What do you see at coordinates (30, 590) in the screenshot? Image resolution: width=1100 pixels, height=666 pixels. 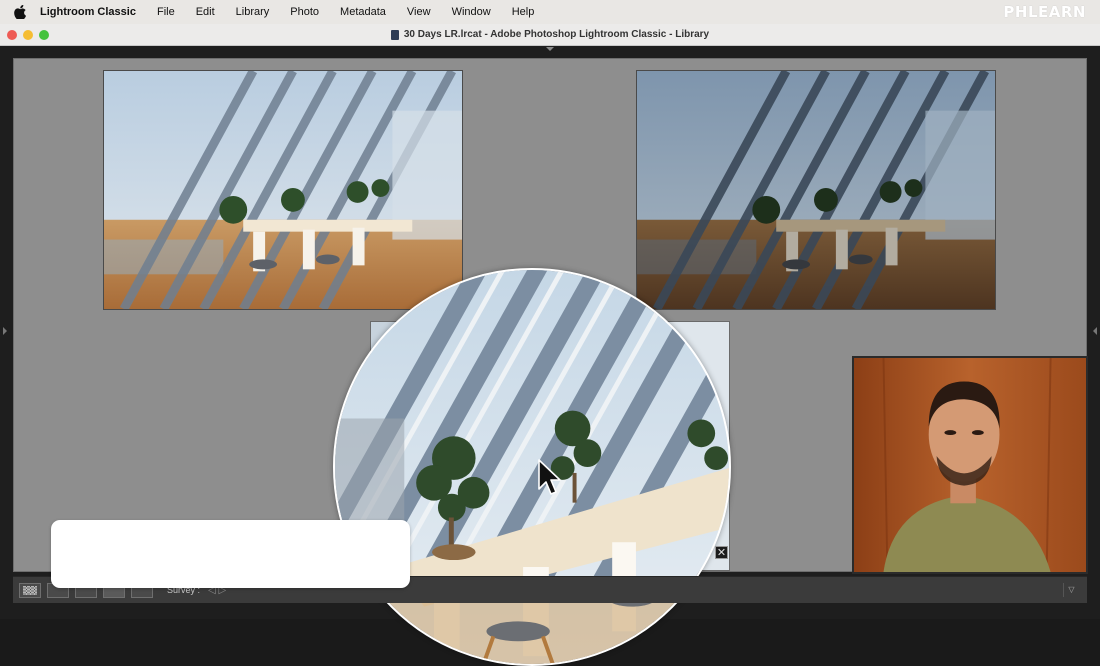 I see `grid-view-icon` at bounding box center [30, 590].